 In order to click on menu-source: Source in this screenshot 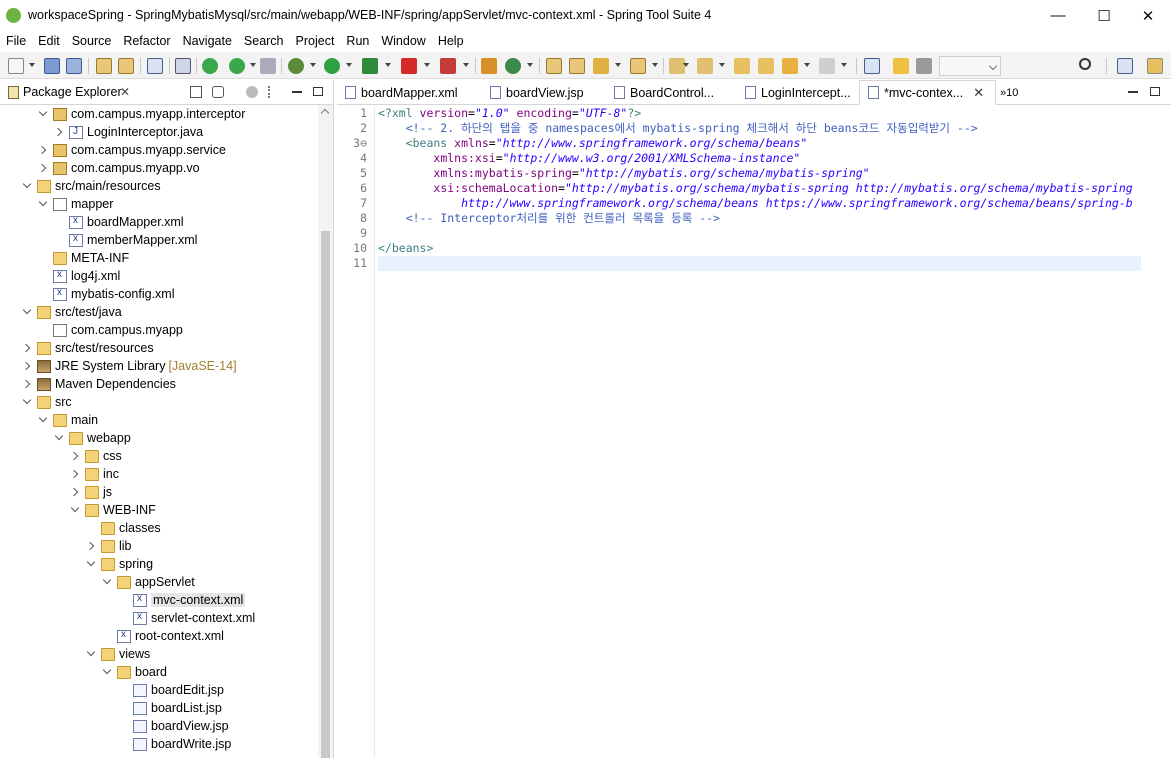, I will do `click(92, 41)`.